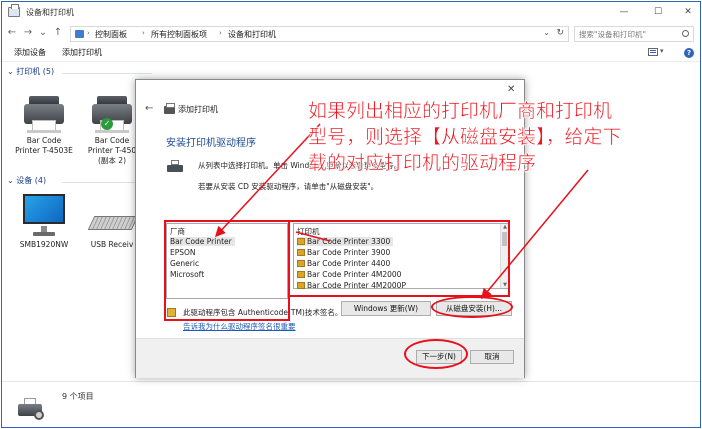 The image size is (702, 429). I want to click on printer-label: Bar Code Printer T-4503E, so click(44, 145).